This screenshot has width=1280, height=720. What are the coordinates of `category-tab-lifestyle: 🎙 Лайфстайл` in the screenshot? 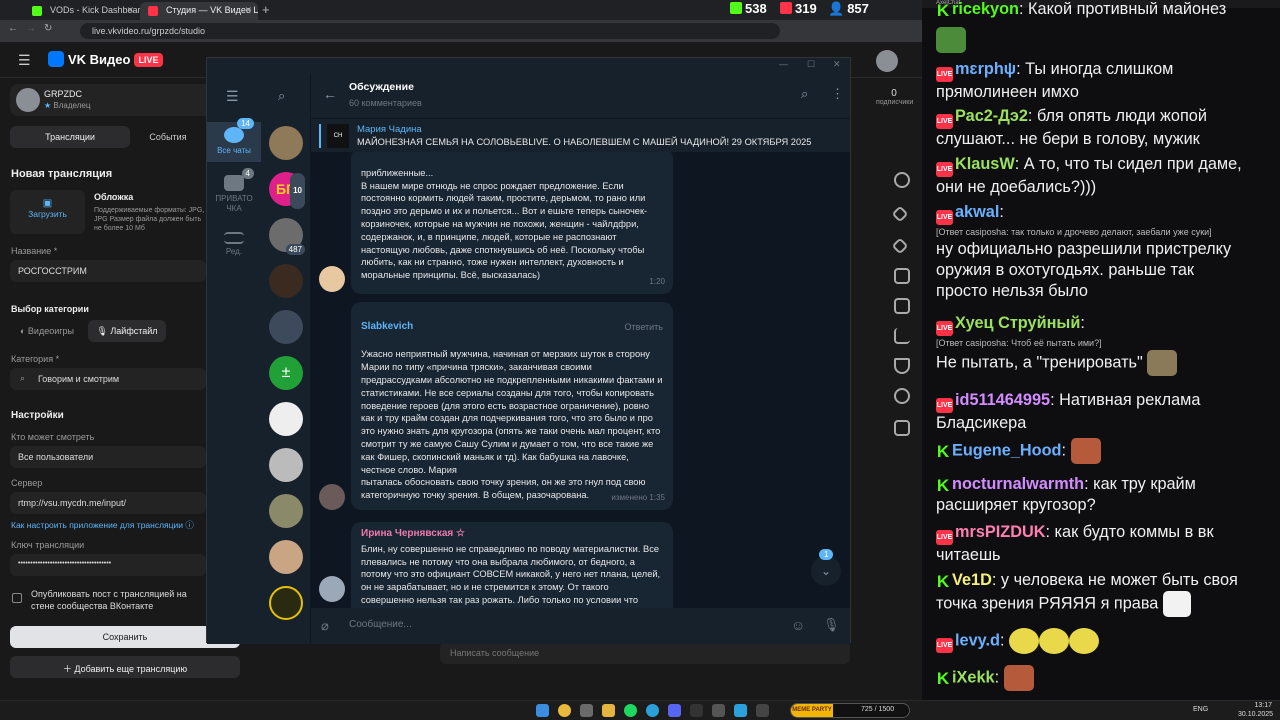 It's located at (127, 331).